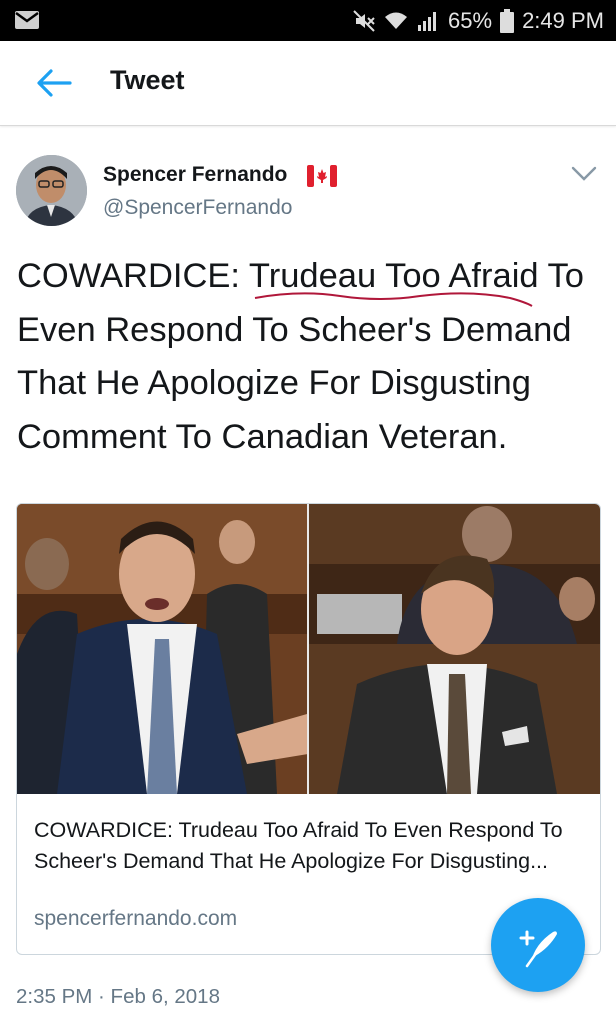 The height and width of the screenshot is (1024, 616). What do you see at coordinates (136, 918) in the screenshot?
I see `card-domain: spencerfernando.com` at bounding box center [136, 918].